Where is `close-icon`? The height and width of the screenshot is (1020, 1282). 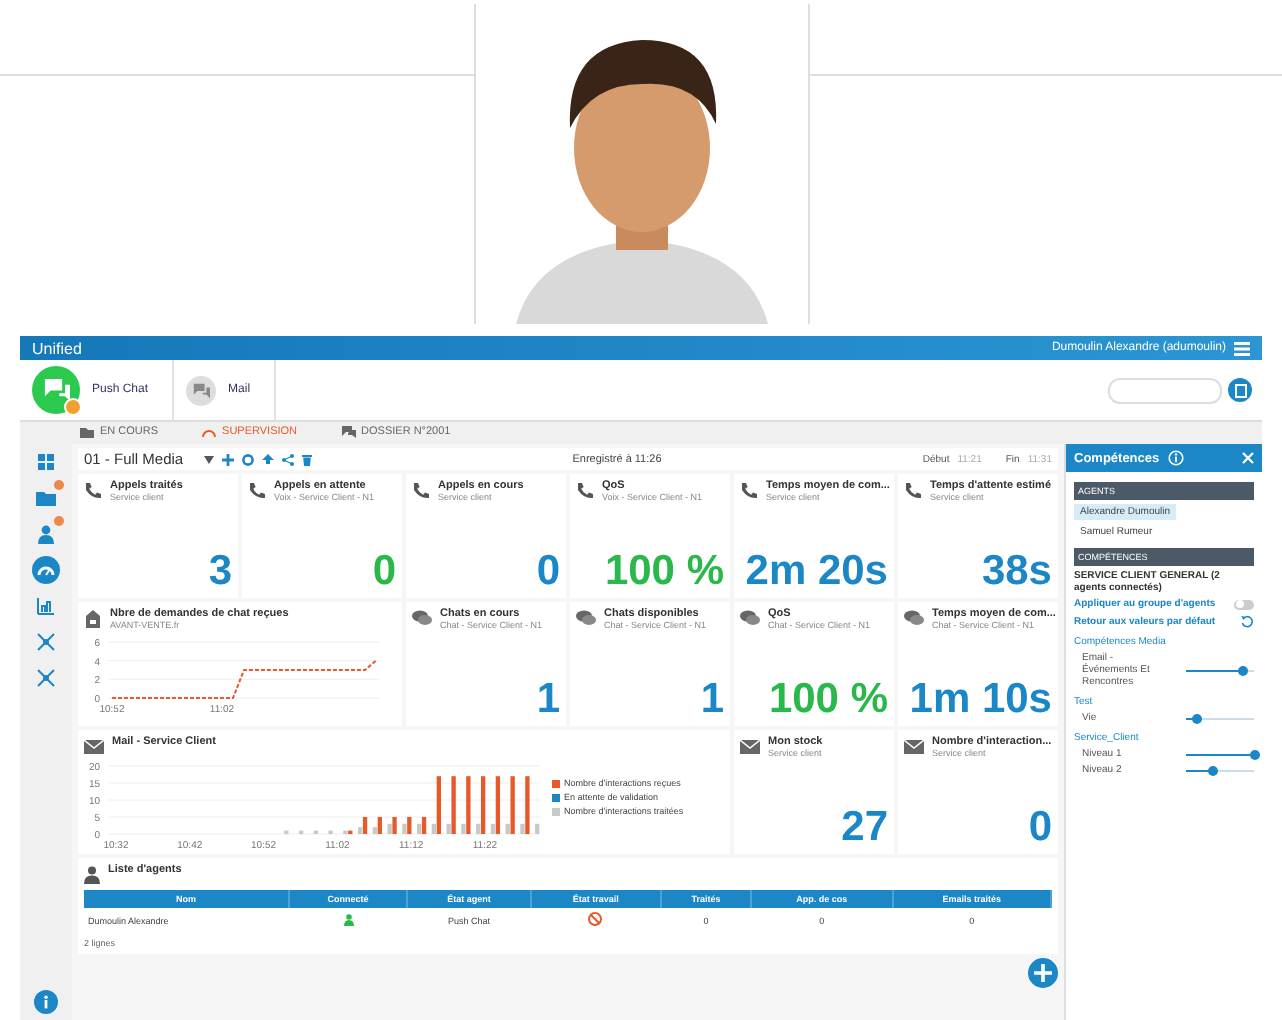
close-icon is located at coordinates (1248, 458).